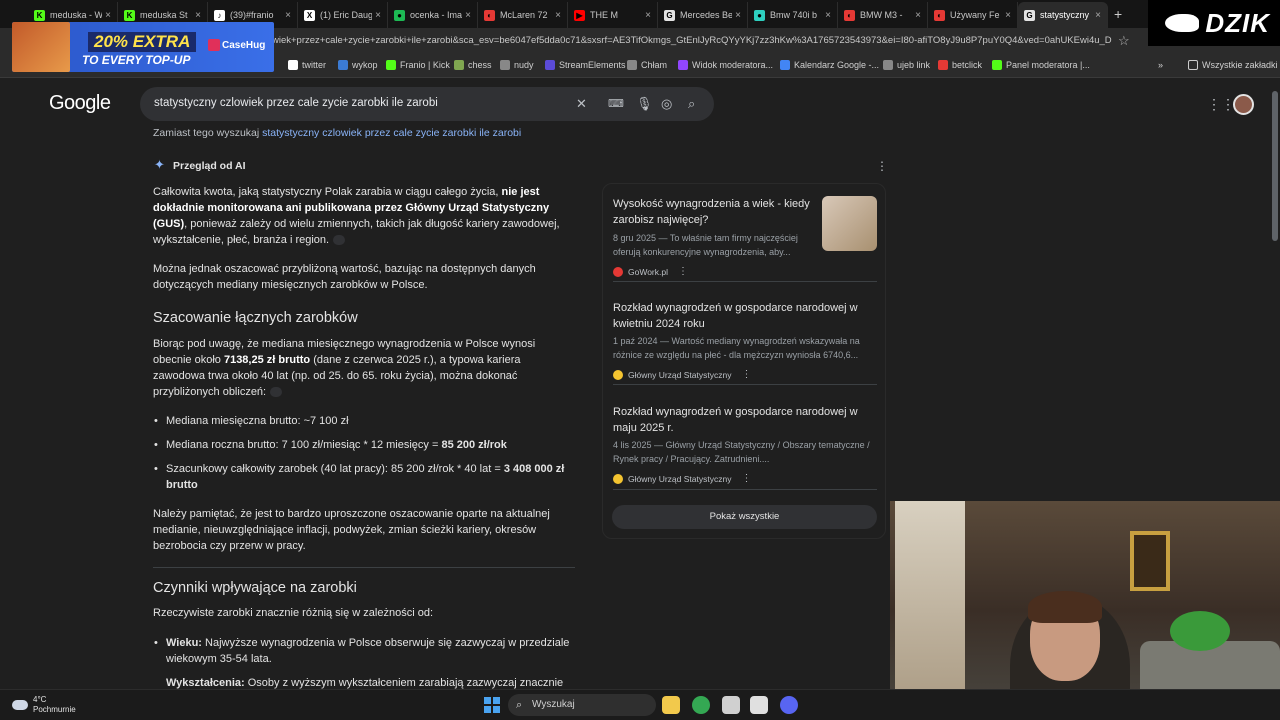 The width and height of the screenshot is (1280, 720). I want to click on tab-title: Używany Fe, so click(975, 15).